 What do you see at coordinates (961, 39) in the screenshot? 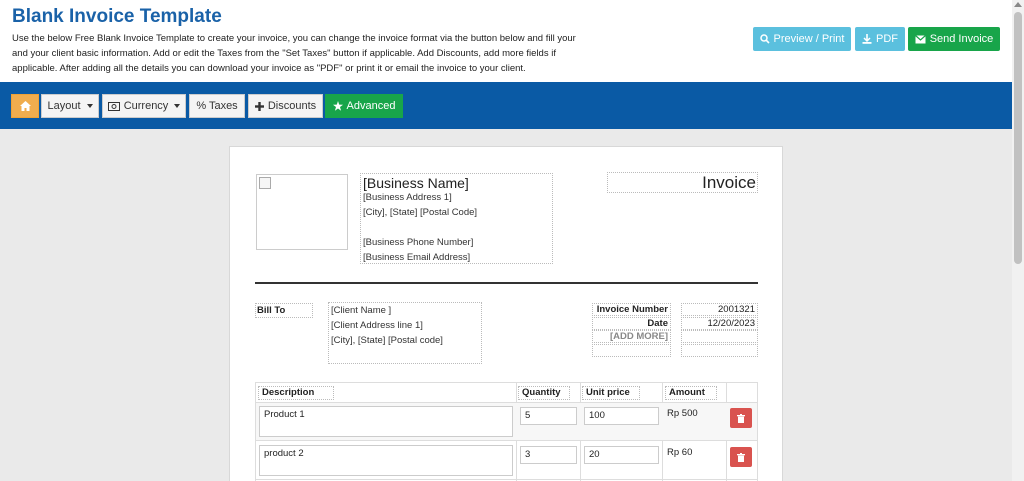
I see `send-invoice-label: Send Invoice` at bounding box center [961, 39].